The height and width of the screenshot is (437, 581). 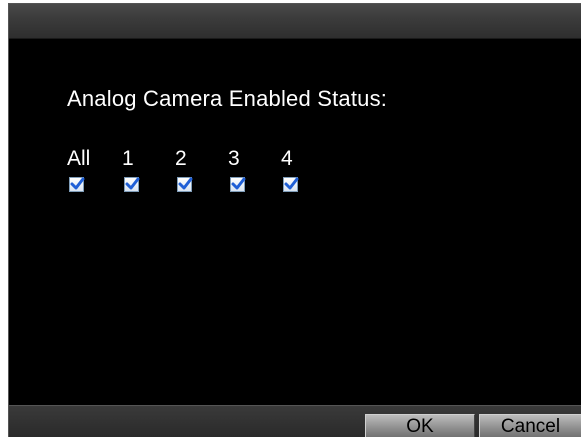 What do you see at coordinates (530, 425) in the screenshot?
I see `cancel-button: Cancel` at bounding box center [530, 425].